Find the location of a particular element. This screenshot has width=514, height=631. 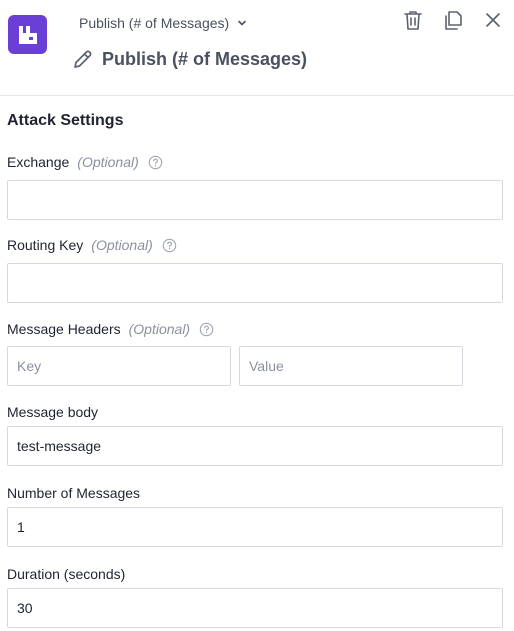

exchange-label: Exchange (Optional) is located at coordinates (255, 162).